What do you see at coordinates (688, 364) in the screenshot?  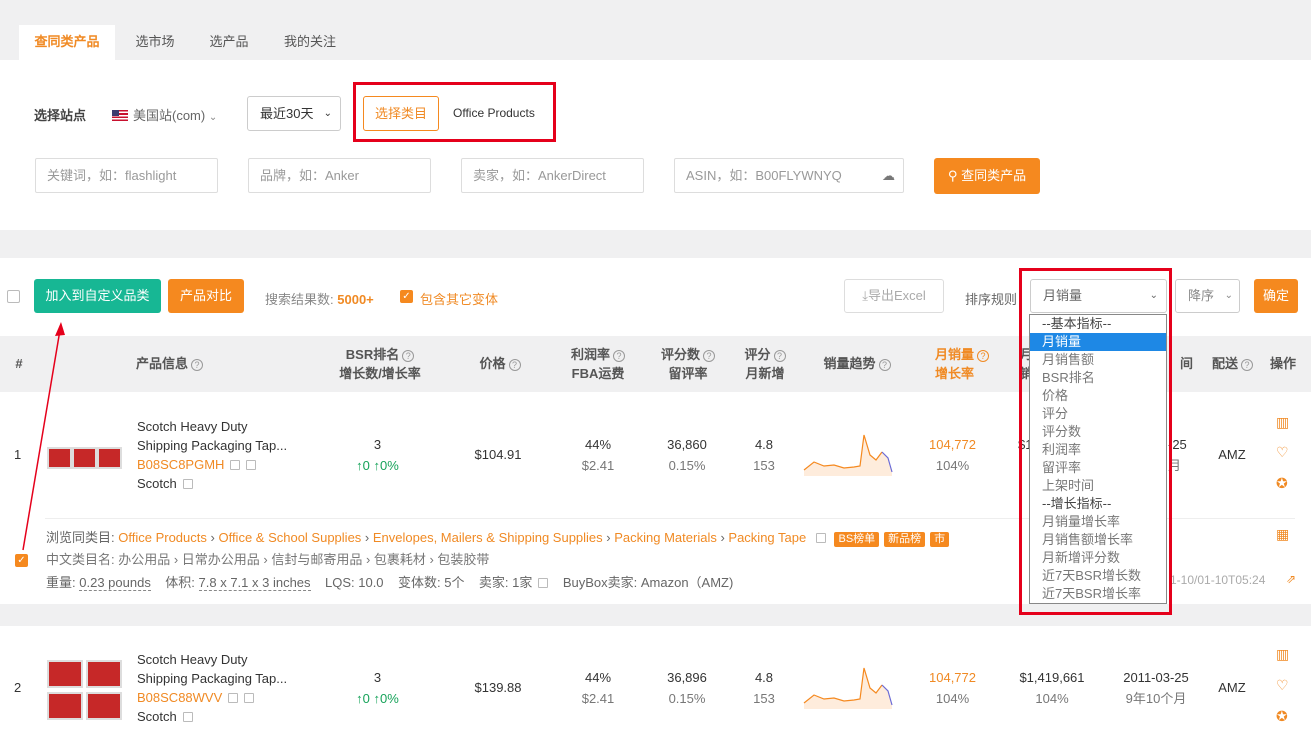 I see `col-reviews: 评分数? 留评率` at bounding box center [688, 364].